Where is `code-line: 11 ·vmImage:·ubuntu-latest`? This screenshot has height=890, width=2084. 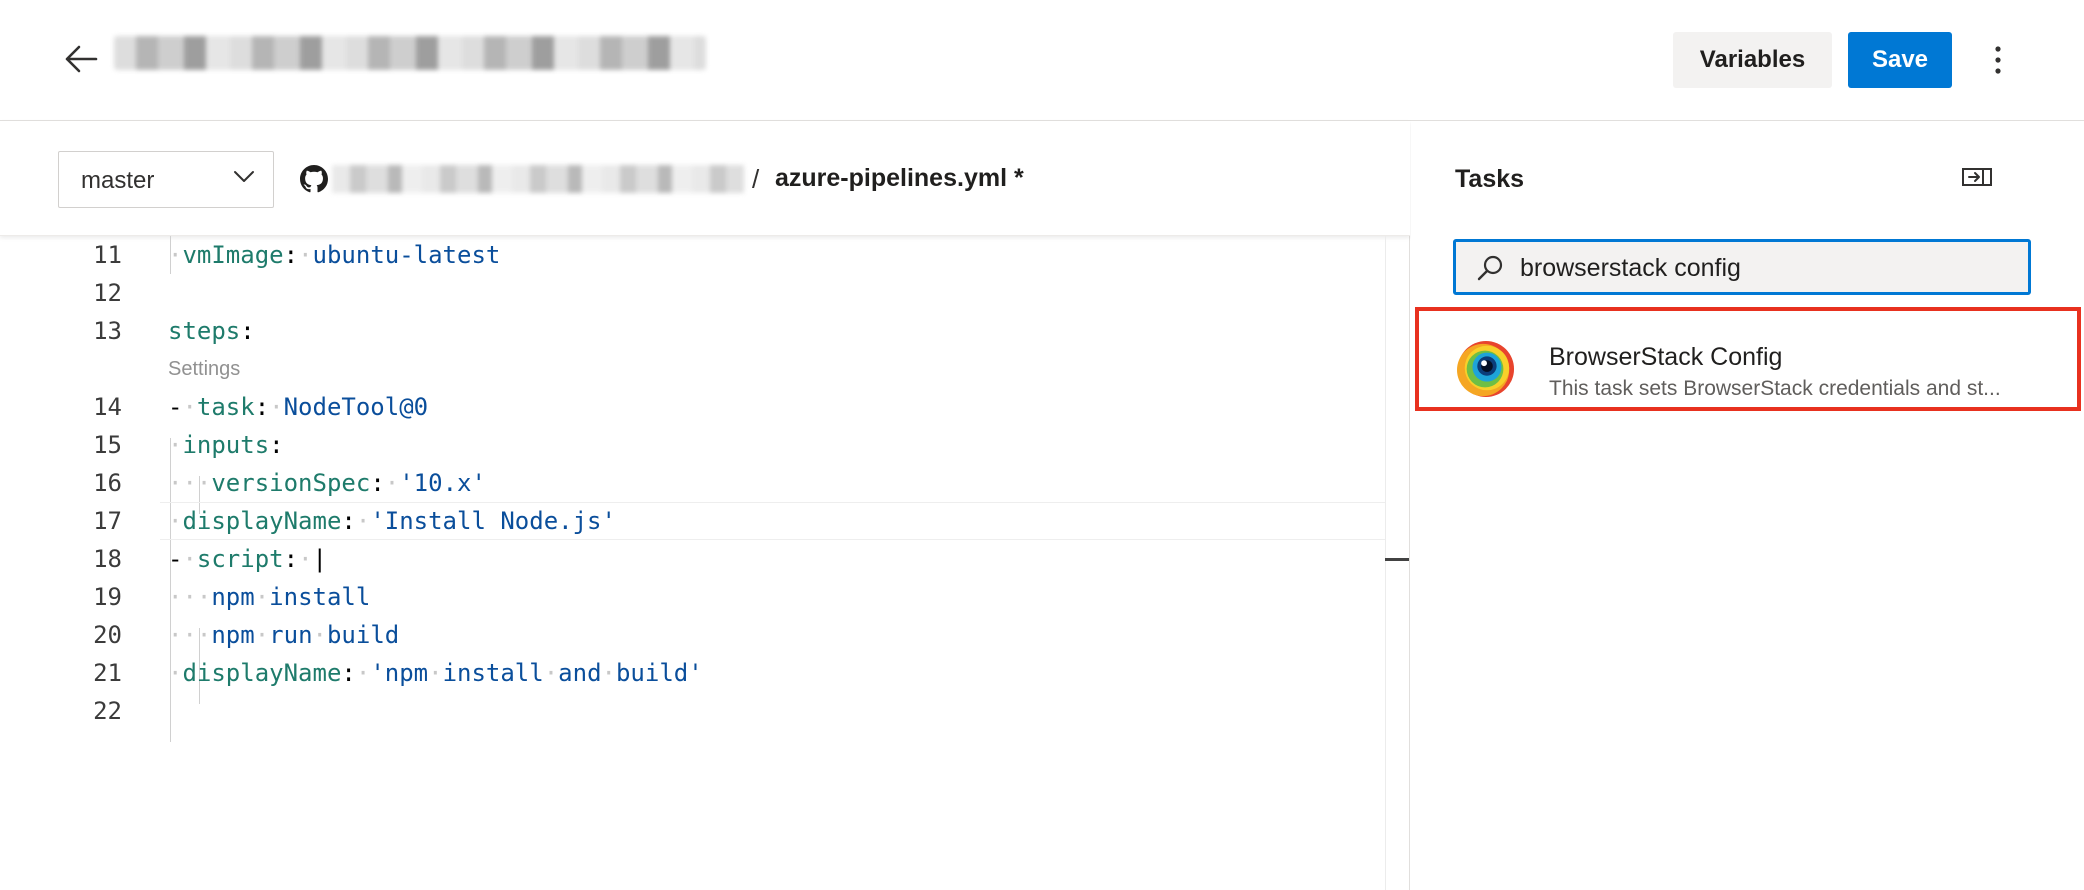 code-line: 11 ·vmImage:·ubuntu-latest is located at coordinates (692, 255).